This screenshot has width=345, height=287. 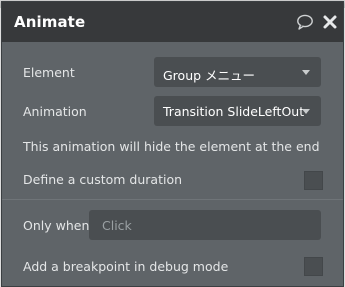 What do you see at coordinates (313, 266) in the screenshot?
I see `breakpoint-checkbox` at bounding box center [313, 266].